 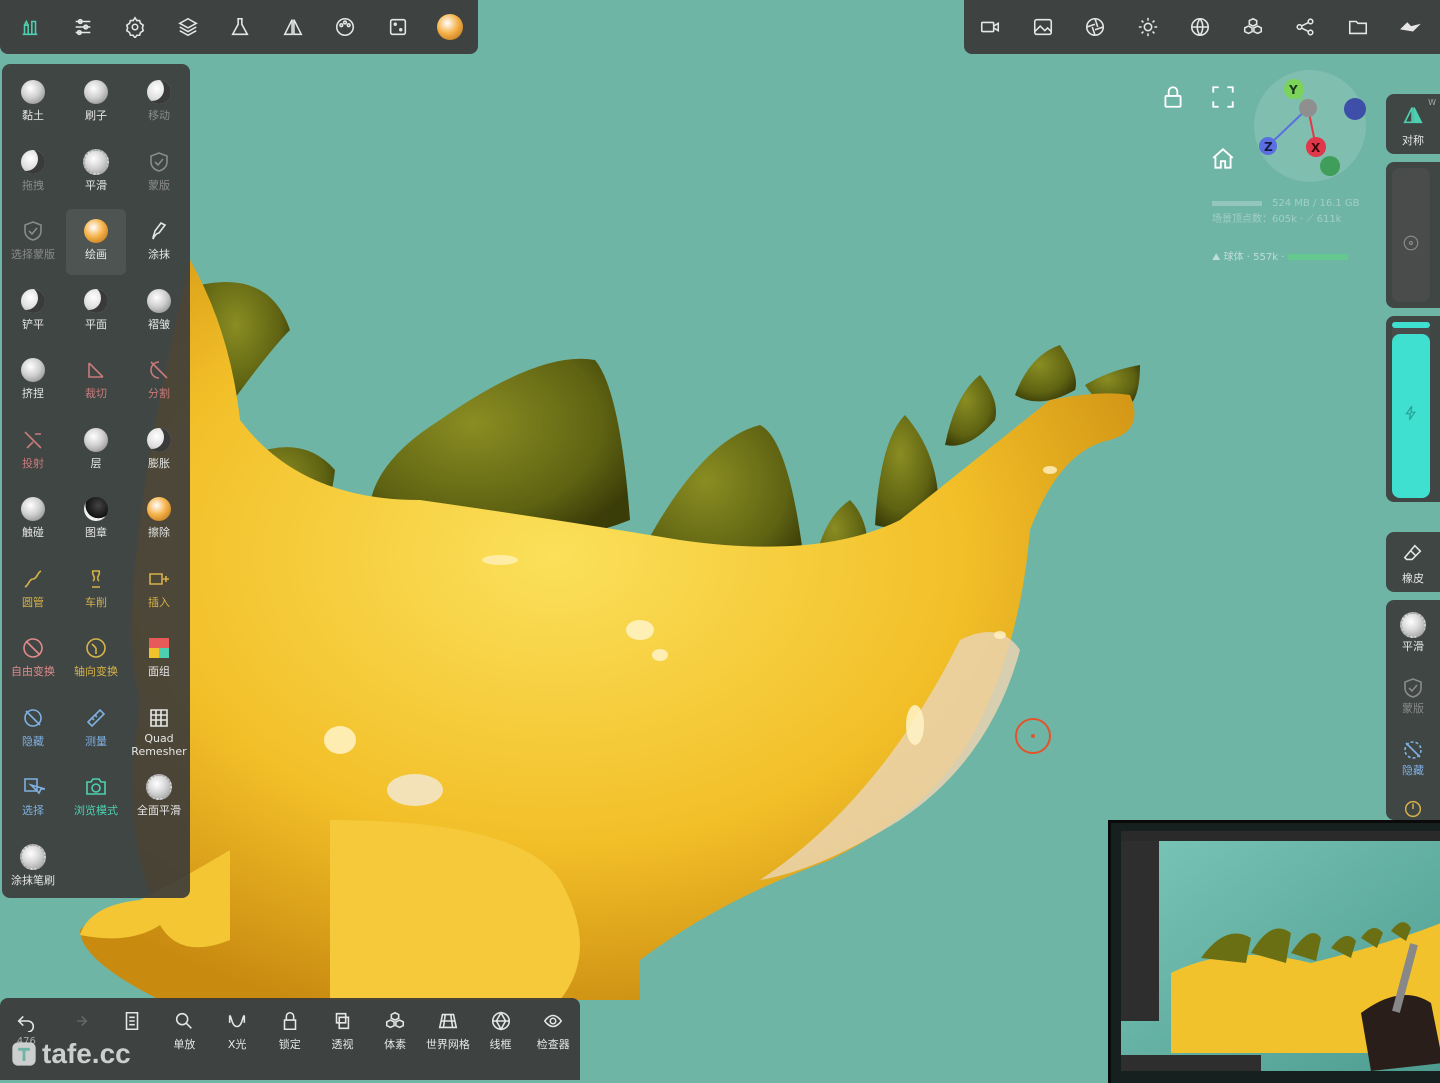 What do you see at coordinates (33, 103) in the screenshot?
I see `tool-clay-brush: 黏土` at bounding box center [33, 103].